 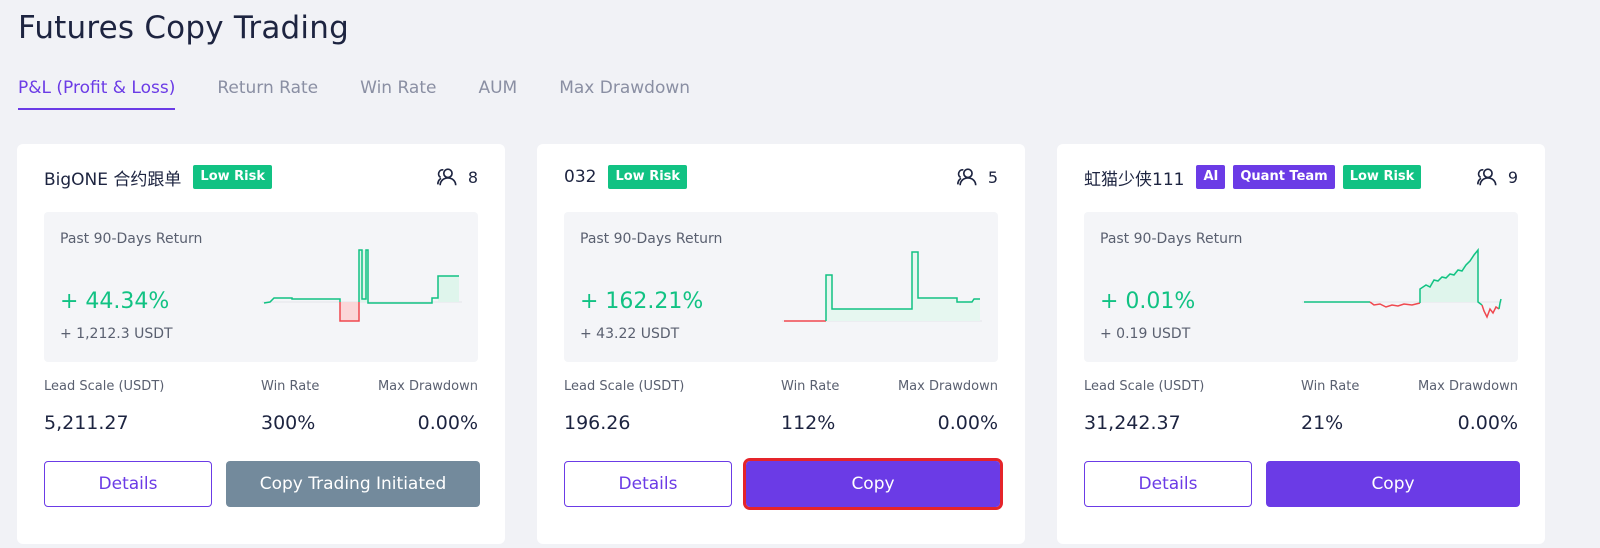 I want to click on return-percentage: + 44.34%, so click(x=115, y=301).